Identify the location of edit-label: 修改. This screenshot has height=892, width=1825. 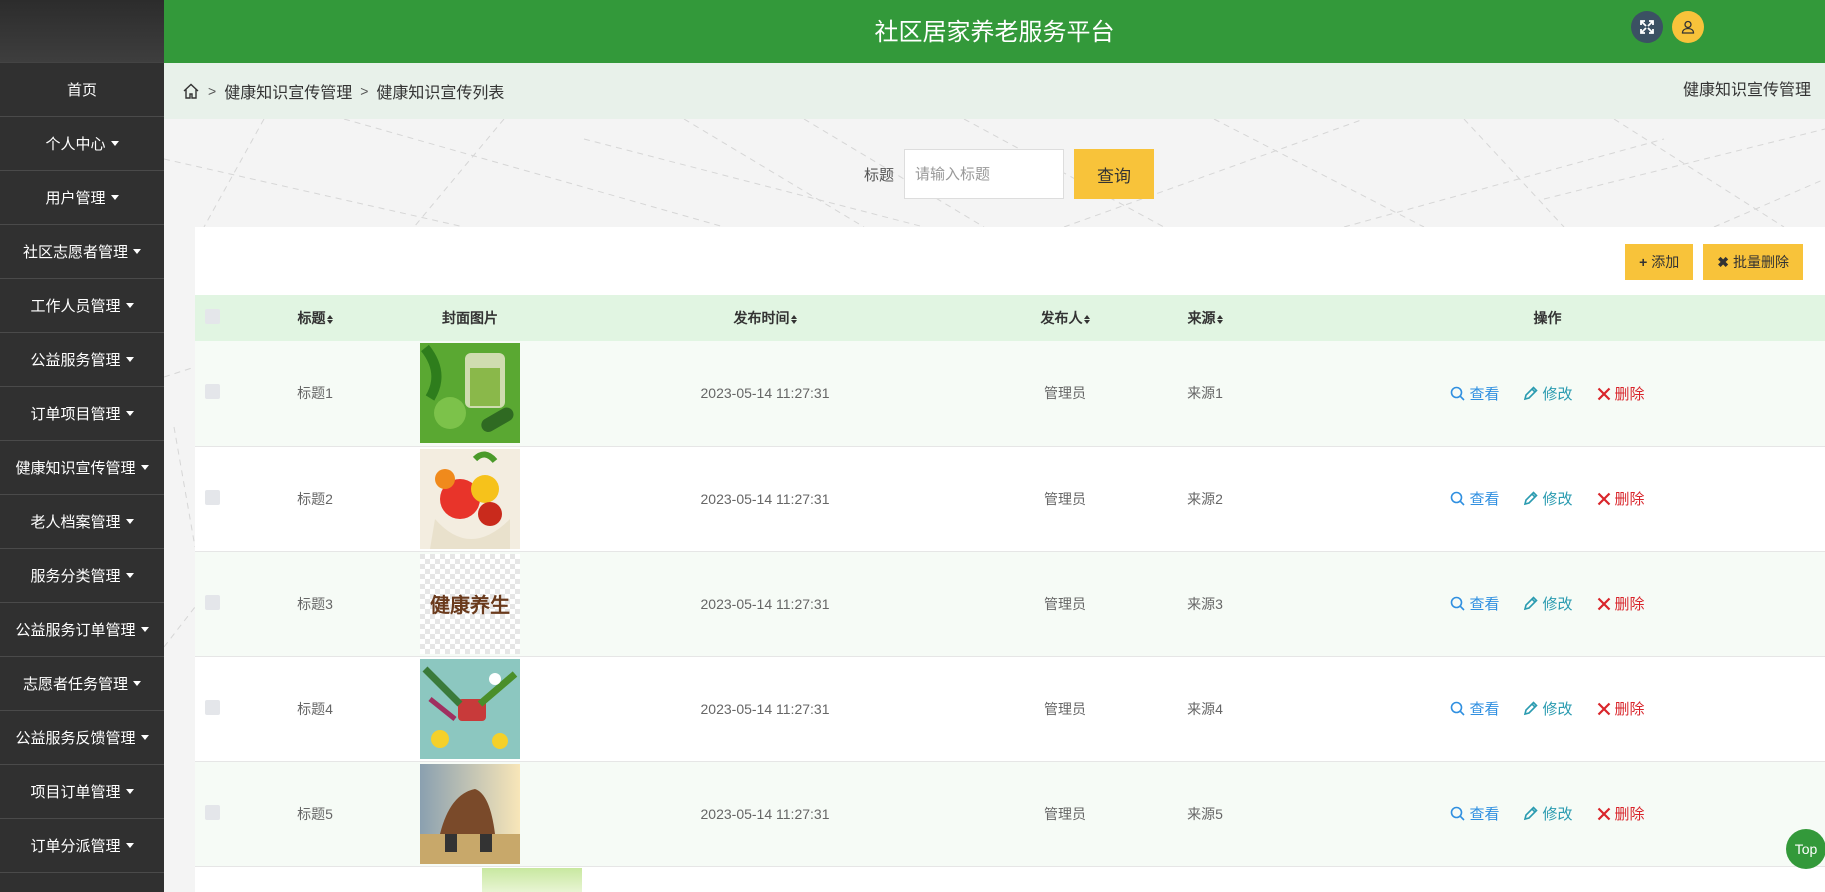
(1557, 709).